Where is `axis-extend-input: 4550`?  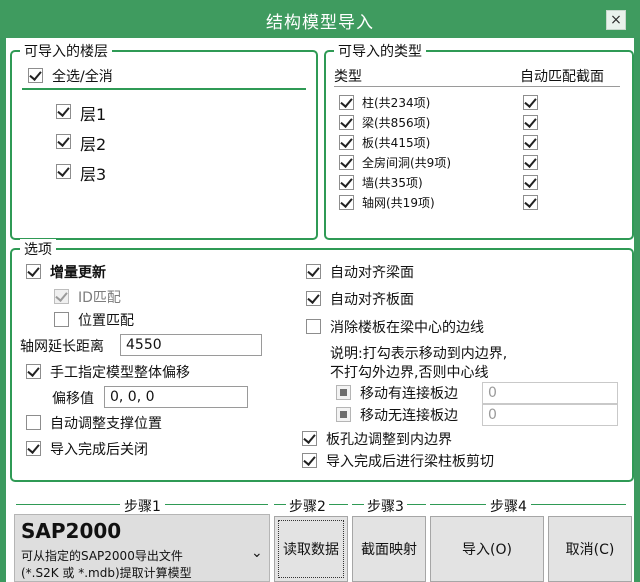 axis-extend-input: 4550 is located at coordinates (191, 345).